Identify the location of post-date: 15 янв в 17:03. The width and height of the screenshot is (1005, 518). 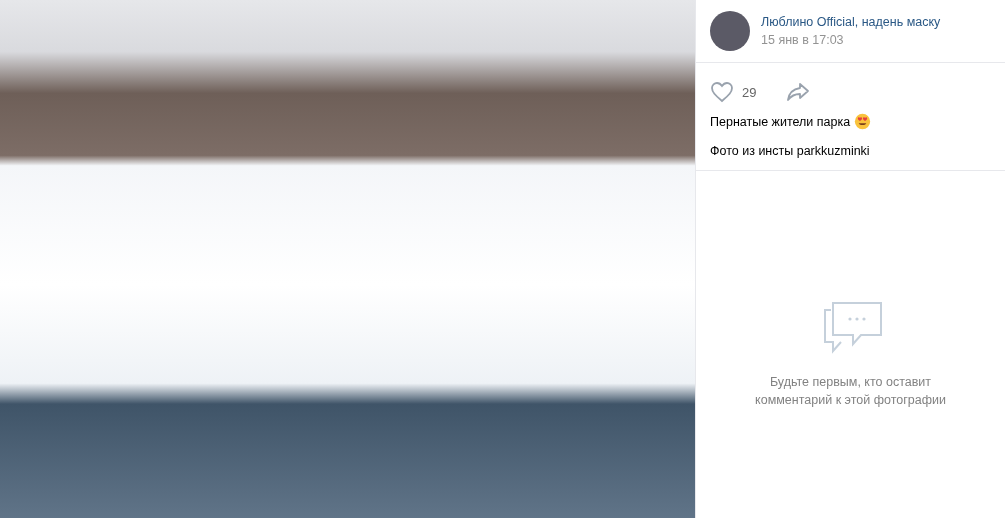
(803, 40).